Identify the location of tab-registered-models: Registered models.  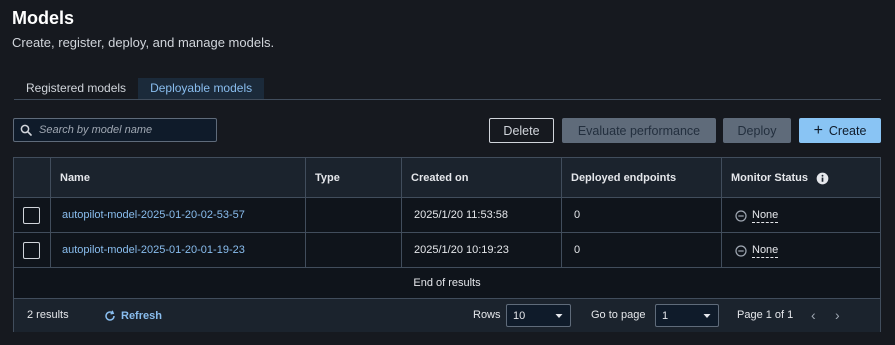
(76, 88).